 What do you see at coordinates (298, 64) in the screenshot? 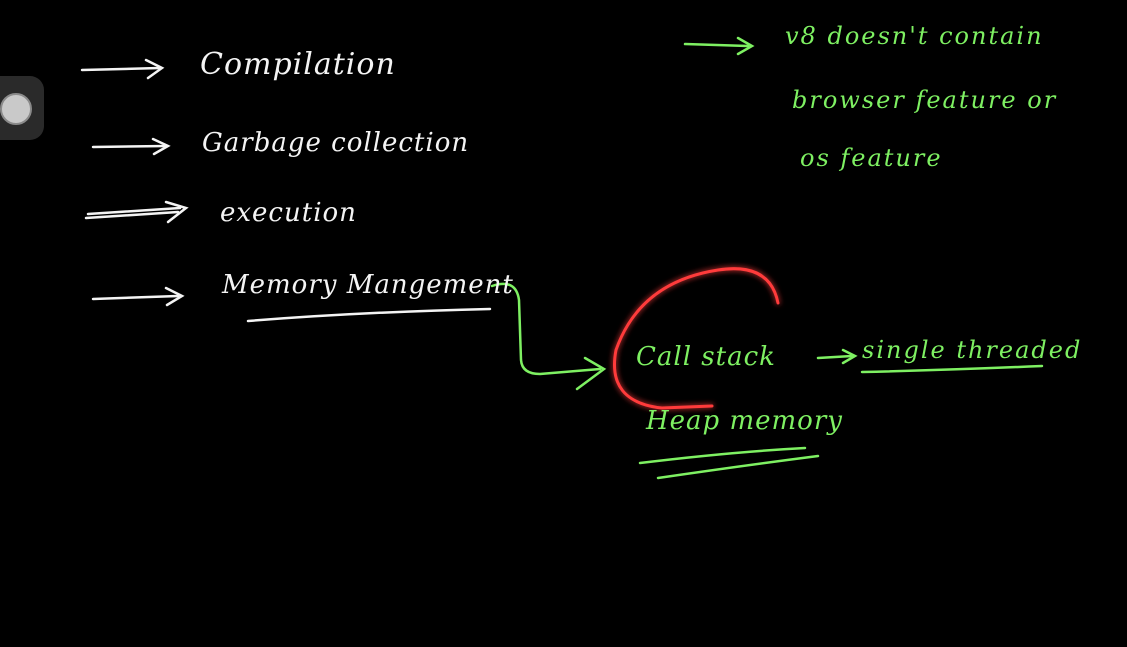
I see `note-compilation: Compilation` at bounding box center [298, 64].